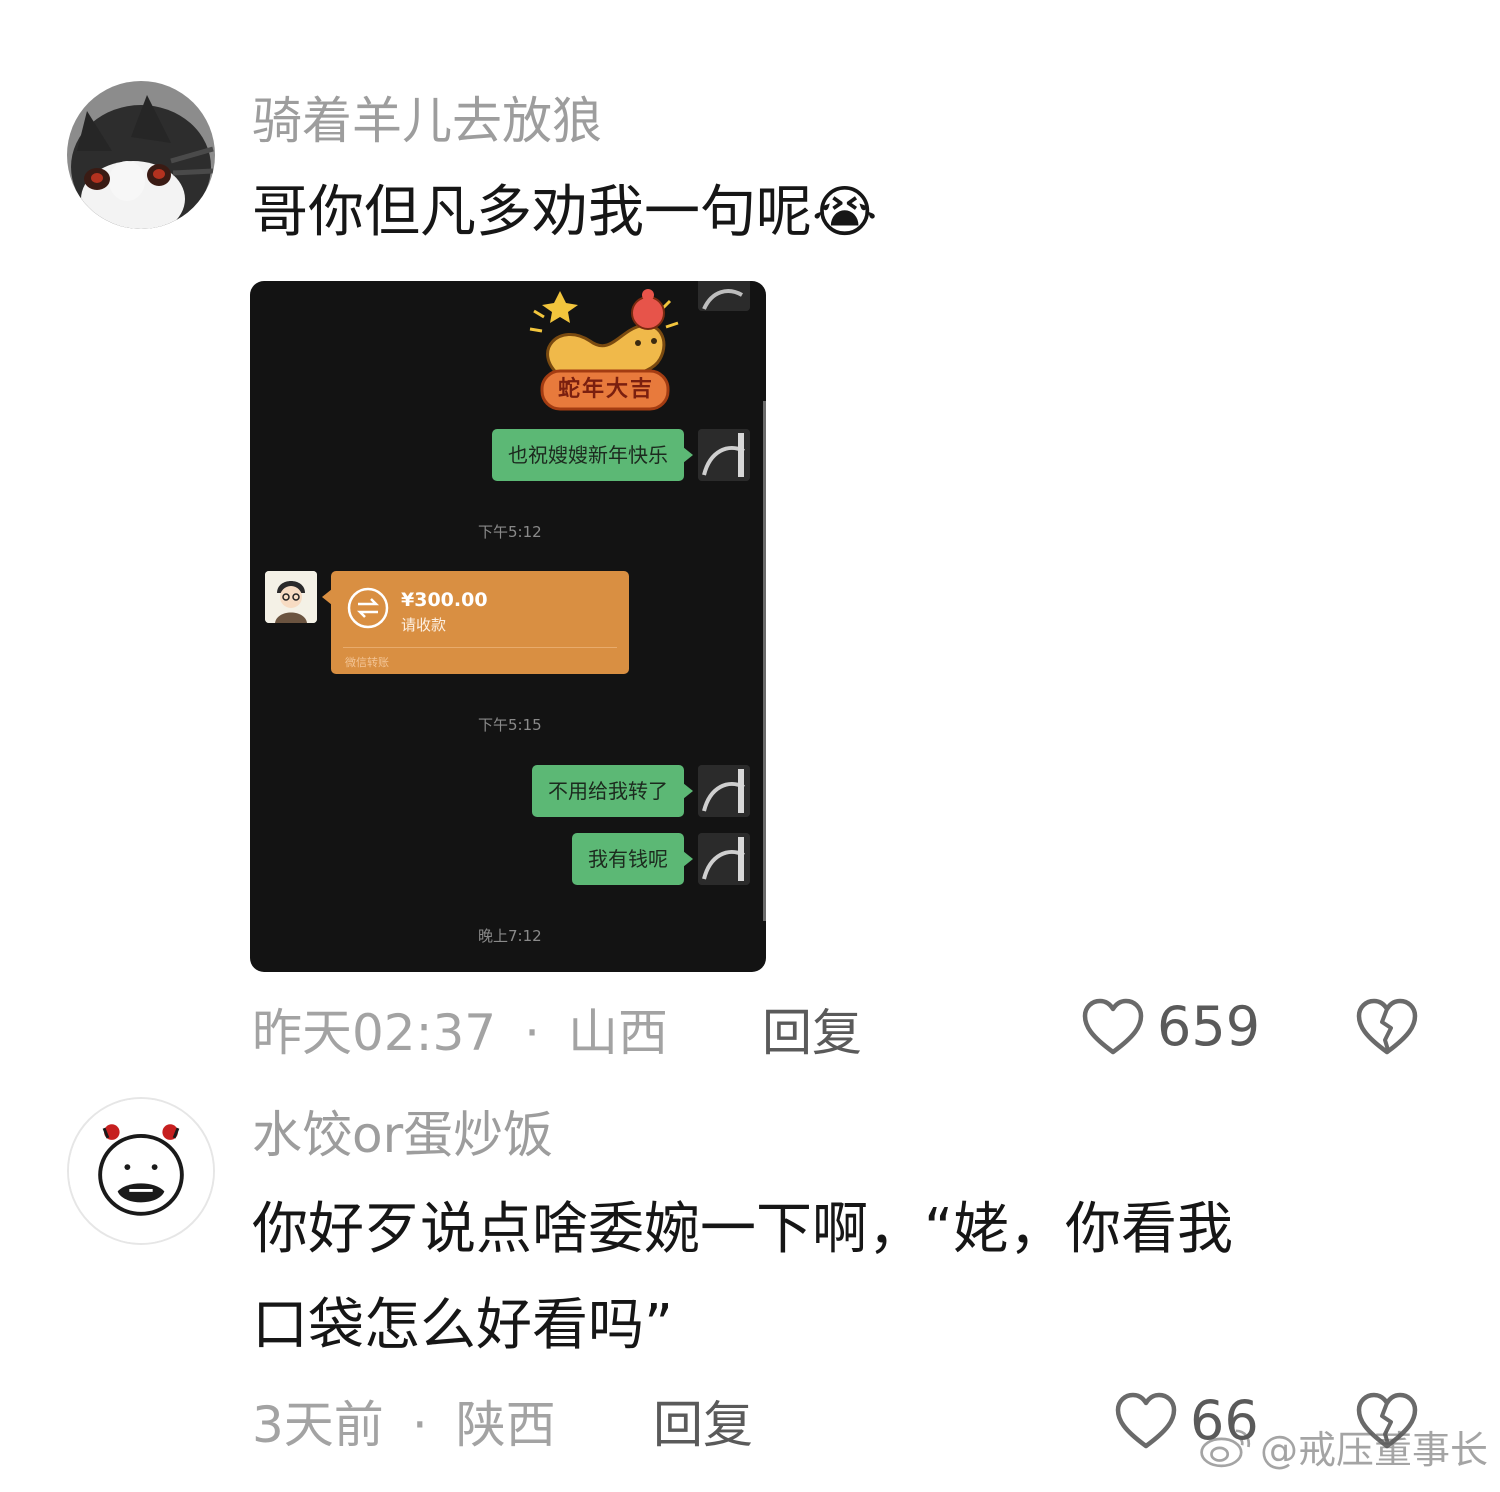  Describe the element at coordinates (510, 936) in the screenshot. I see `chat-timestamp: 晚上7:12` at that location.